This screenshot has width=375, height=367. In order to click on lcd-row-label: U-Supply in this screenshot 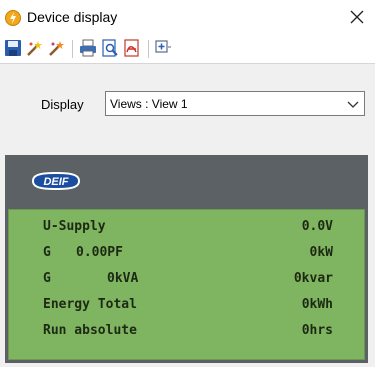, I will do `click(74, 226)`.